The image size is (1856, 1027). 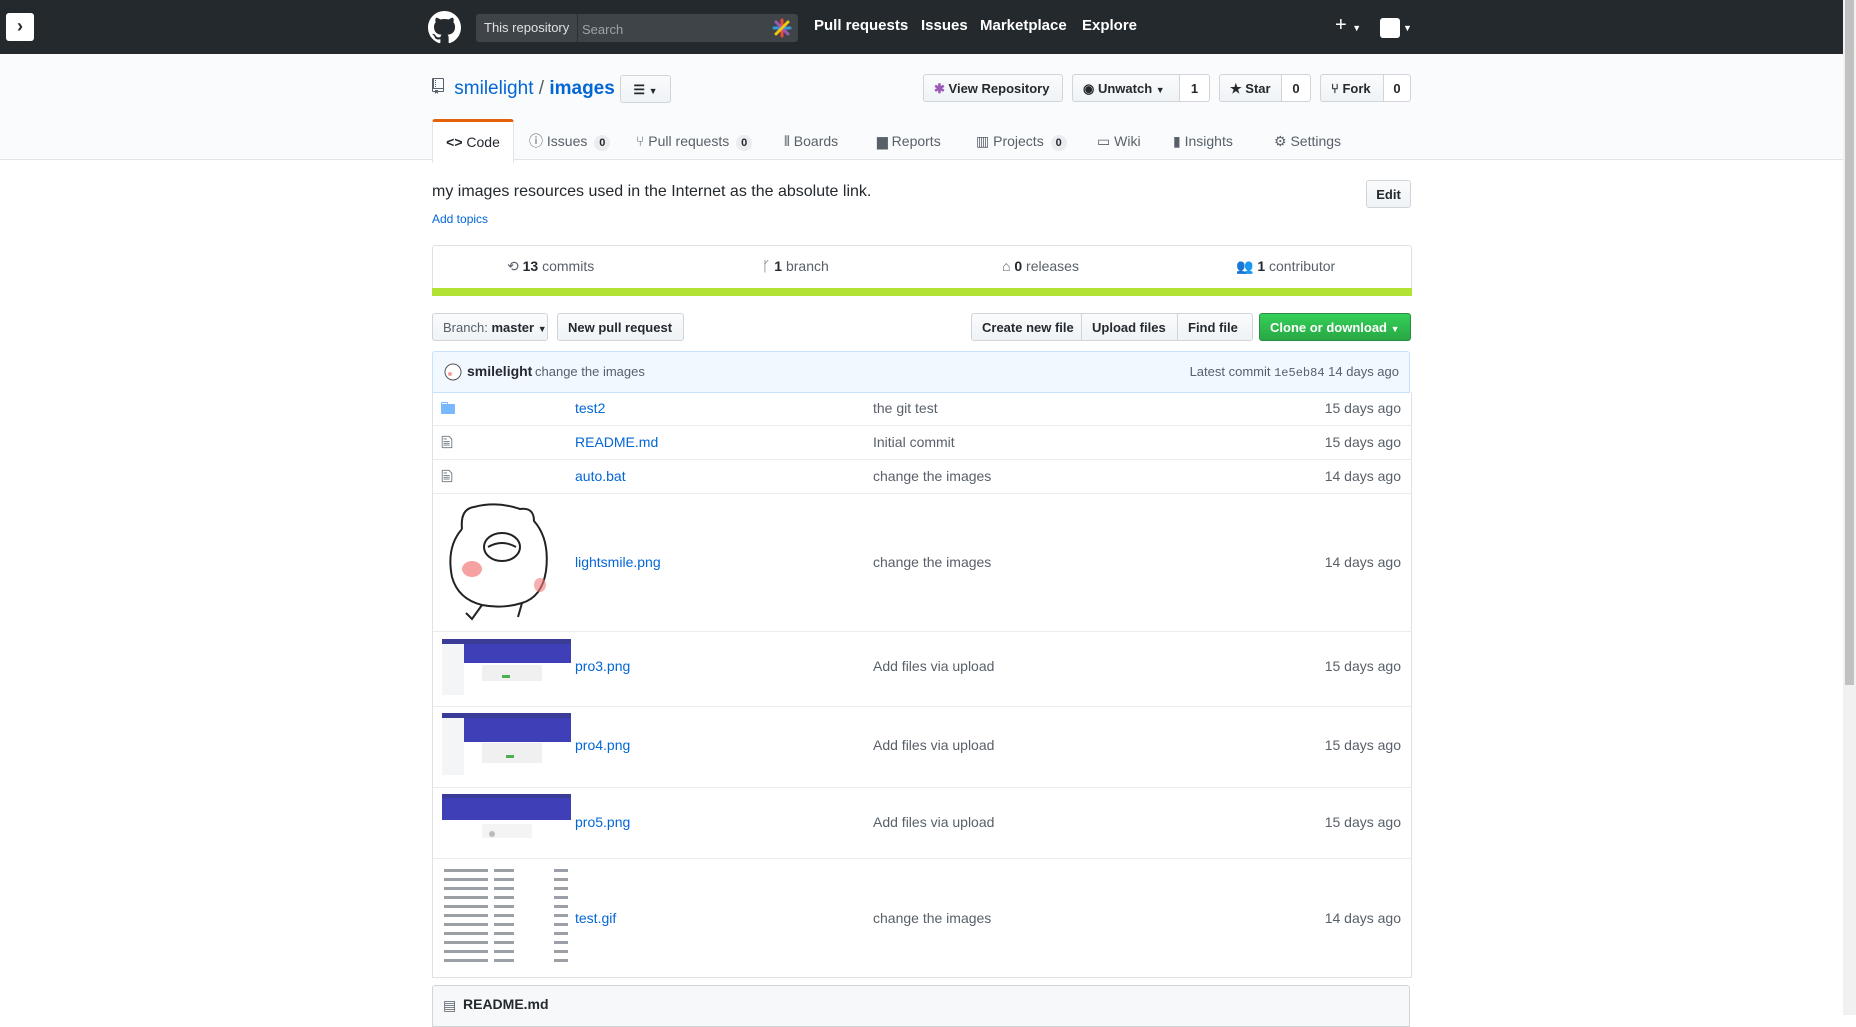 I want to click on commits-count: 13, so click(x=530, y=266).